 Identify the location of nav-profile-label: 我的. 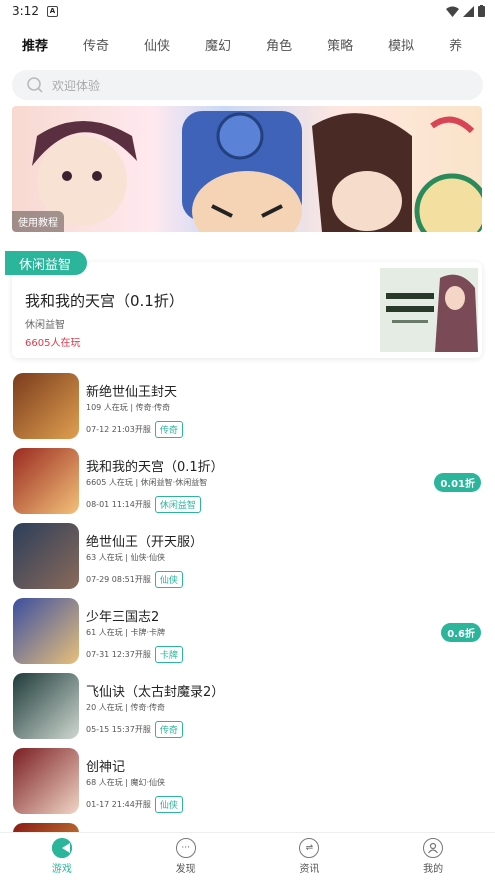
(433, 869).